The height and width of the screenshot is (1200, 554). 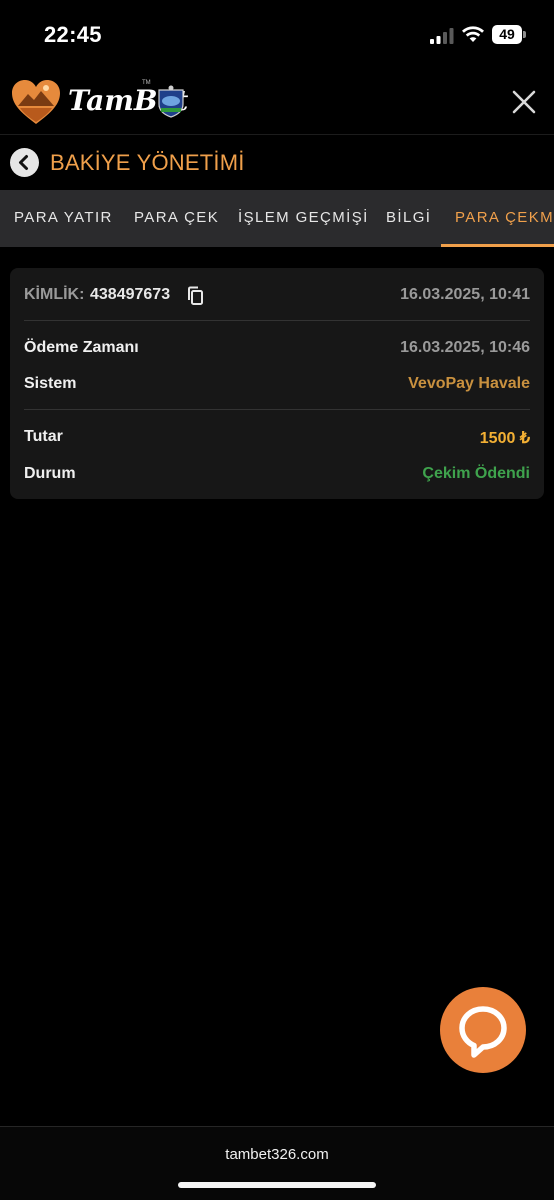 I want to click on trademark: TM, so click(x=146, y=83).